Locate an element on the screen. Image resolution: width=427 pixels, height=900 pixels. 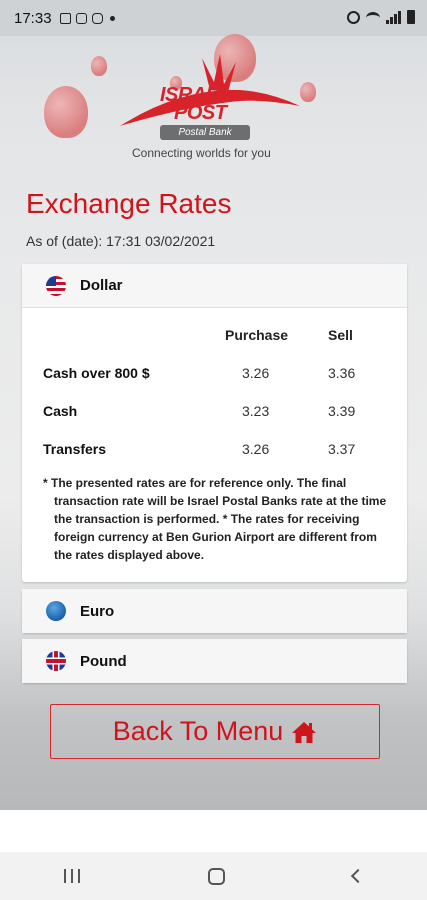
home-icon is located at coordinates (304, 732).